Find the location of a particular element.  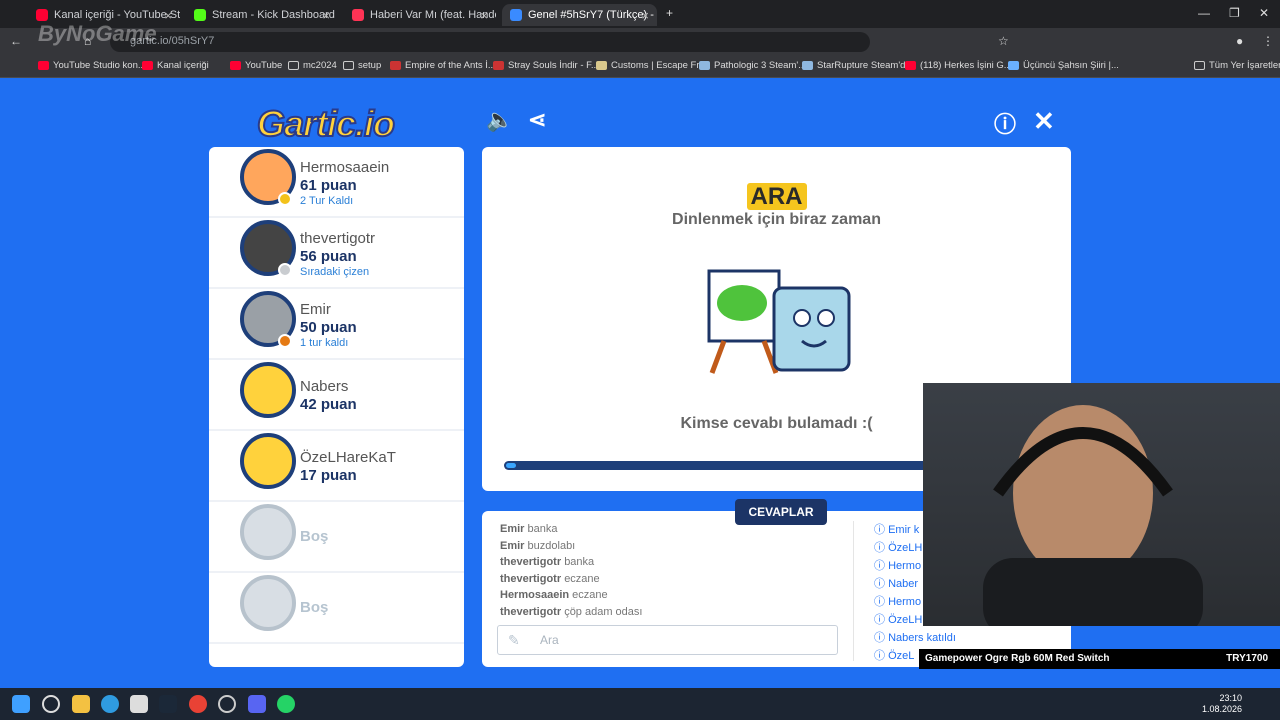

player-status: Sıradaki çizen is located at coordinates (335, 272).